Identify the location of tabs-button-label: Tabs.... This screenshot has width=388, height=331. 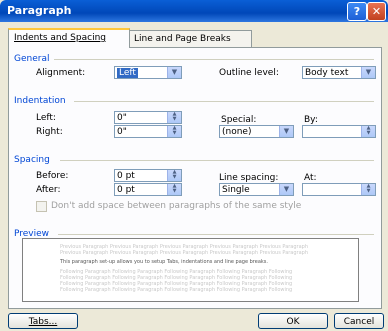
(43, 322).